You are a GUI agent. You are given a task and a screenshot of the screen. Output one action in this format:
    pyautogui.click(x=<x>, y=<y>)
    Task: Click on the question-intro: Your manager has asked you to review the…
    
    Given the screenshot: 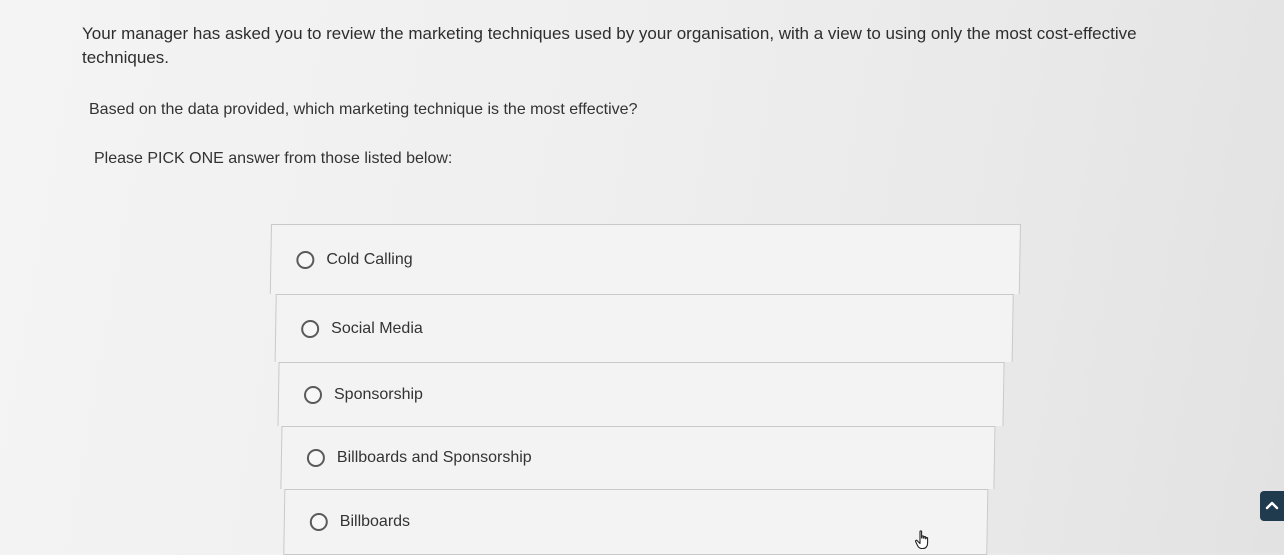 What is the action you would take?
    pyautogui.click(x=609, y=45)
    